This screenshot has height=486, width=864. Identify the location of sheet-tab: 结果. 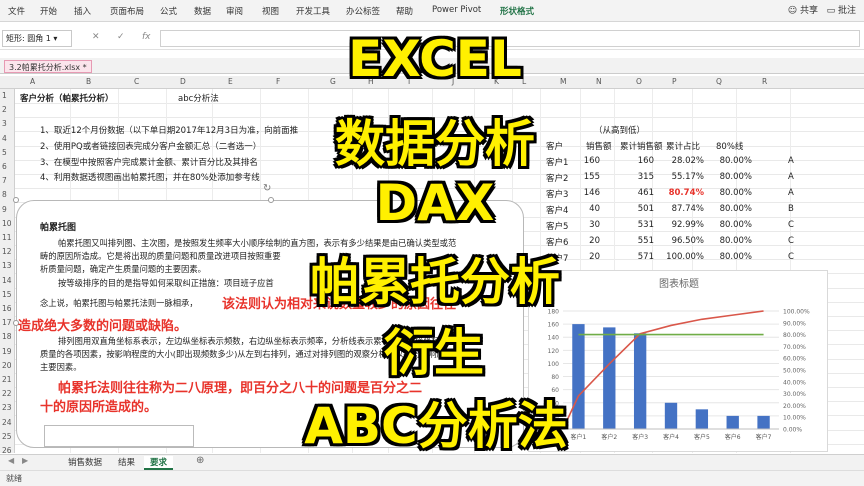
(126, 462).